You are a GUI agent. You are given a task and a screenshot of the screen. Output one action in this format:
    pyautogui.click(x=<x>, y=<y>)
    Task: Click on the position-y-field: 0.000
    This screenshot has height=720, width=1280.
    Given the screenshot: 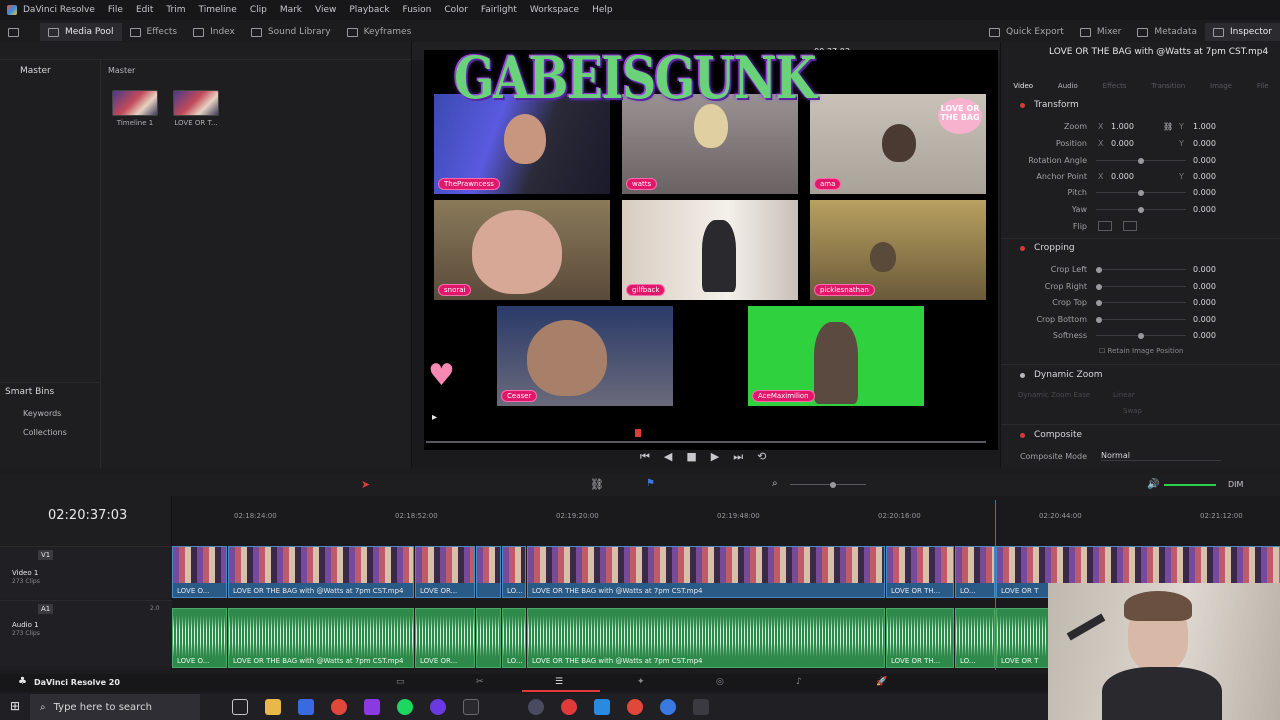 What is the action you would take?
    pyautogui.click(x=1204, y=143)
    